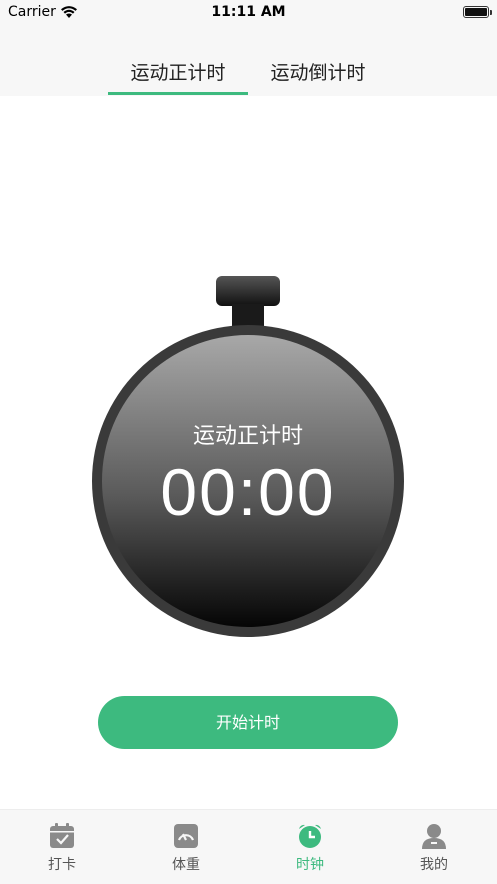 The width and height of the screenshot is (497, 884). I want to click on tab-label: 体重, so click(186, 865).